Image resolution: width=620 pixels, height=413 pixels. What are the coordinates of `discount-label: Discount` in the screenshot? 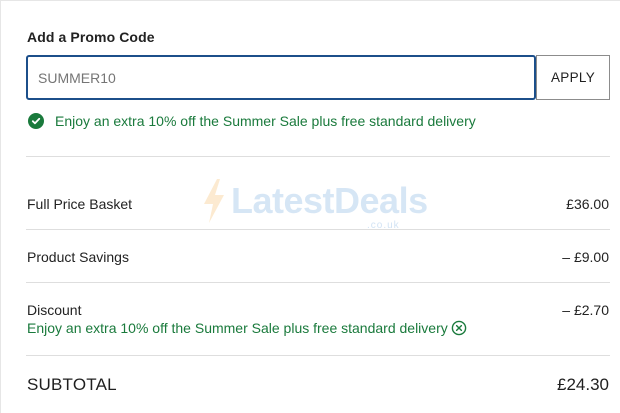 It's located at (54, 310).